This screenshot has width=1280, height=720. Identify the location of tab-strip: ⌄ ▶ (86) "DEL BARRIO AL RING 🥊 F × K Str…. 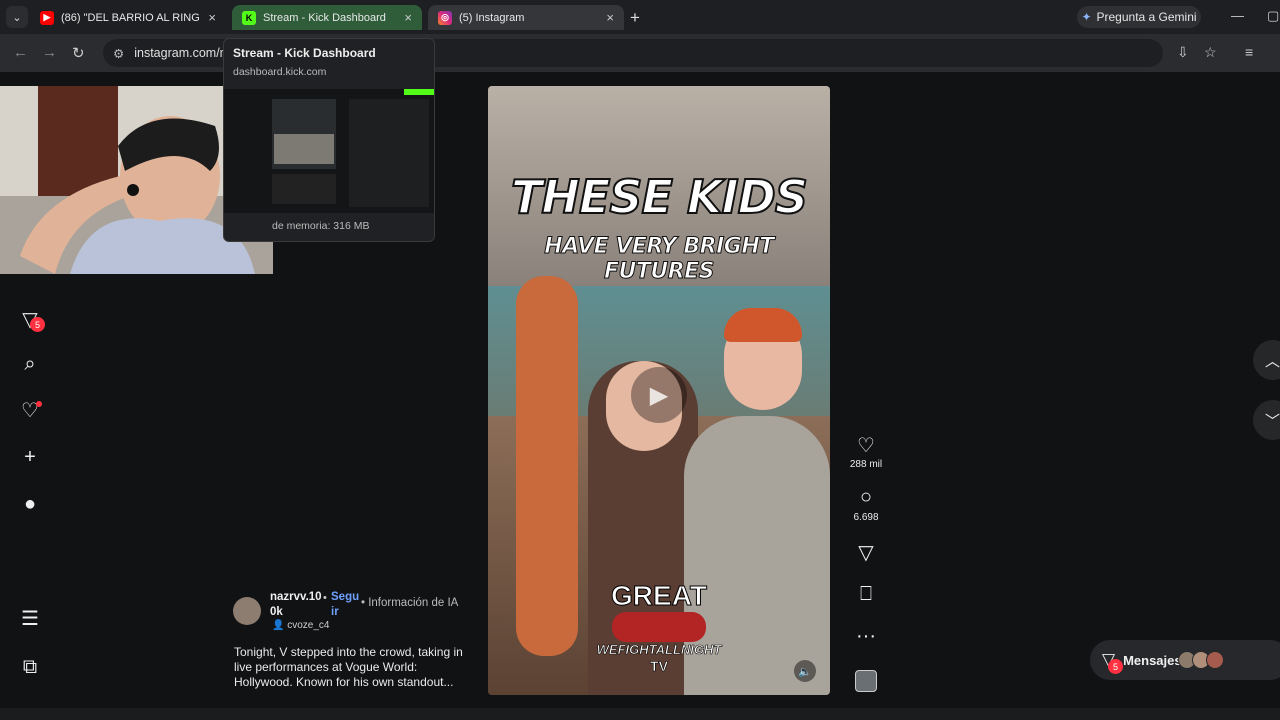
(640, 17).